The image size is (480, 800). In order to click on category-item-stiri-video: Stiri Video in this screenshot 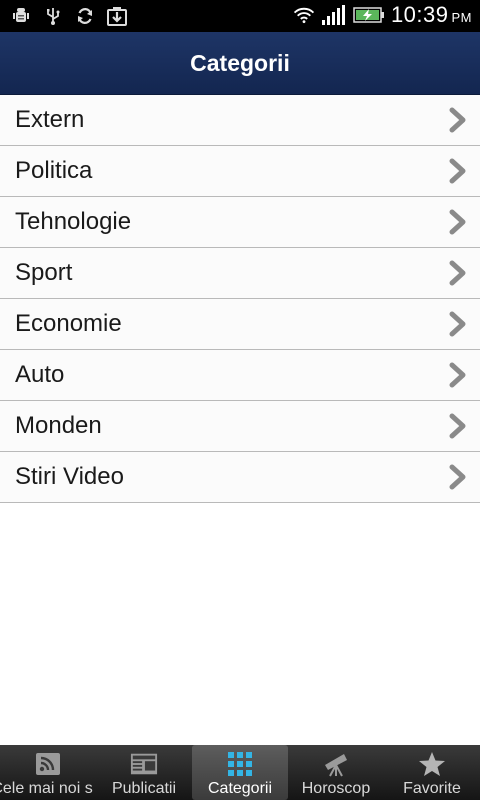, I will do `click(240, 477)`.